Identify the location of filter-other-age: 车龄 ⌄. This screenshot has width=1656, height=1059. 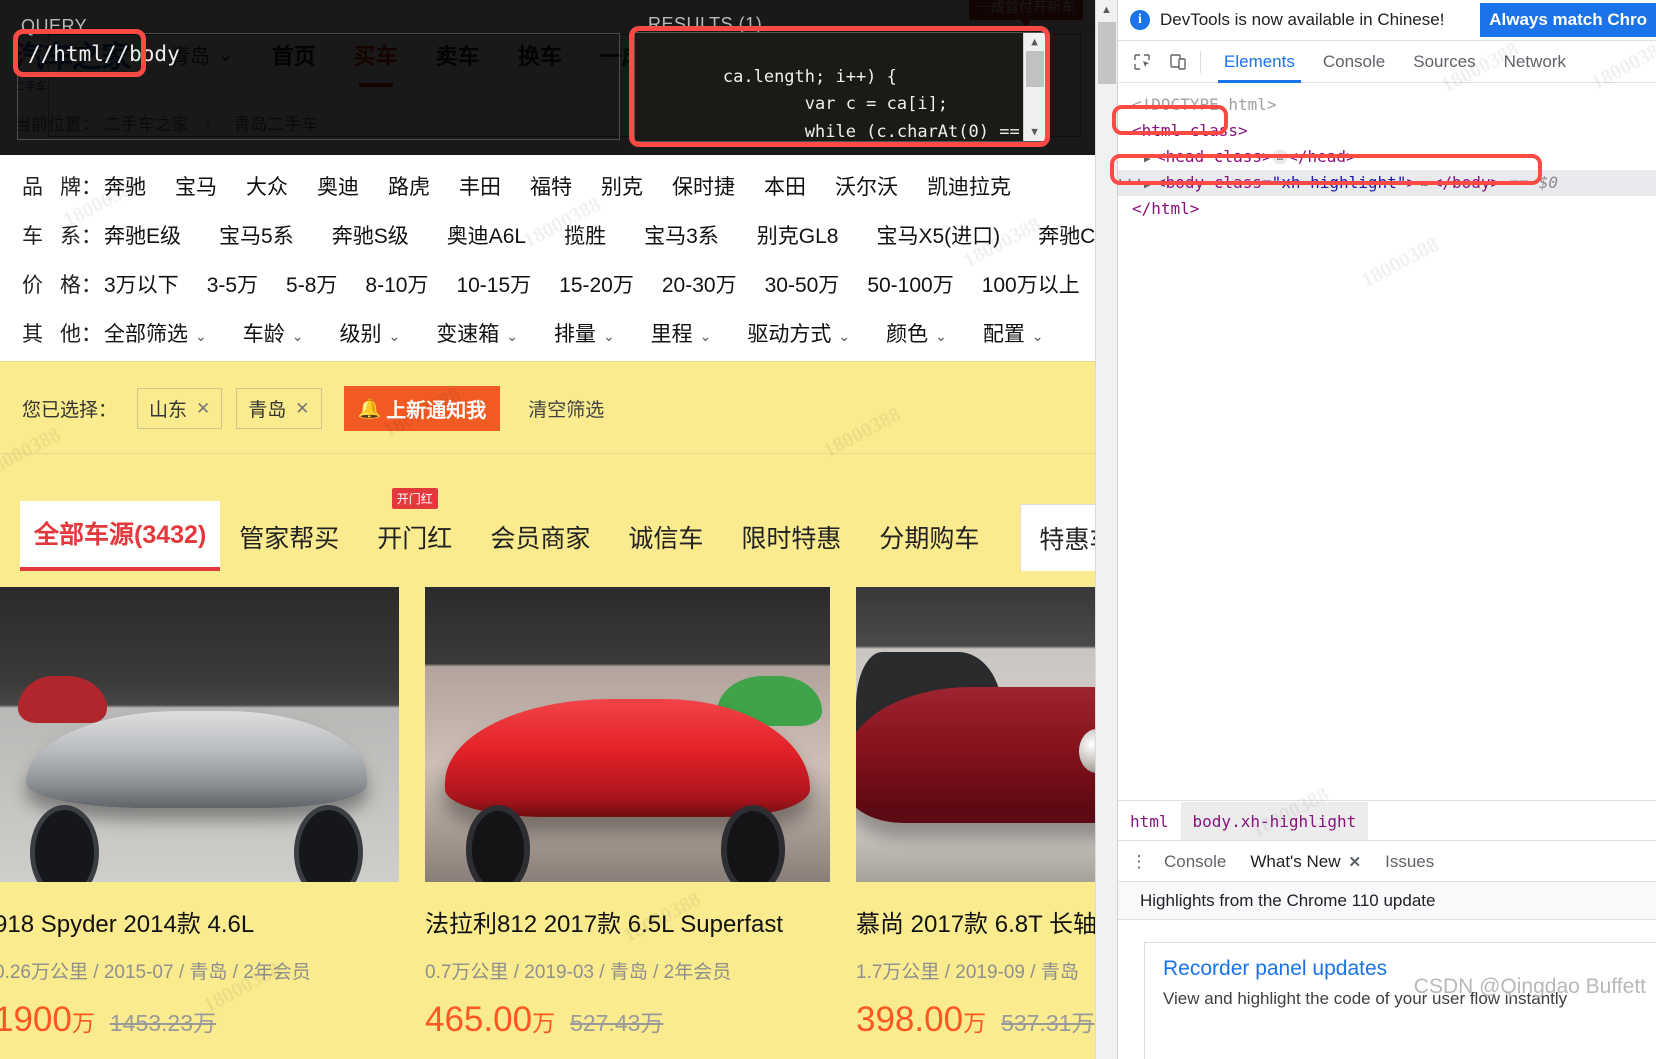
(273, 333).